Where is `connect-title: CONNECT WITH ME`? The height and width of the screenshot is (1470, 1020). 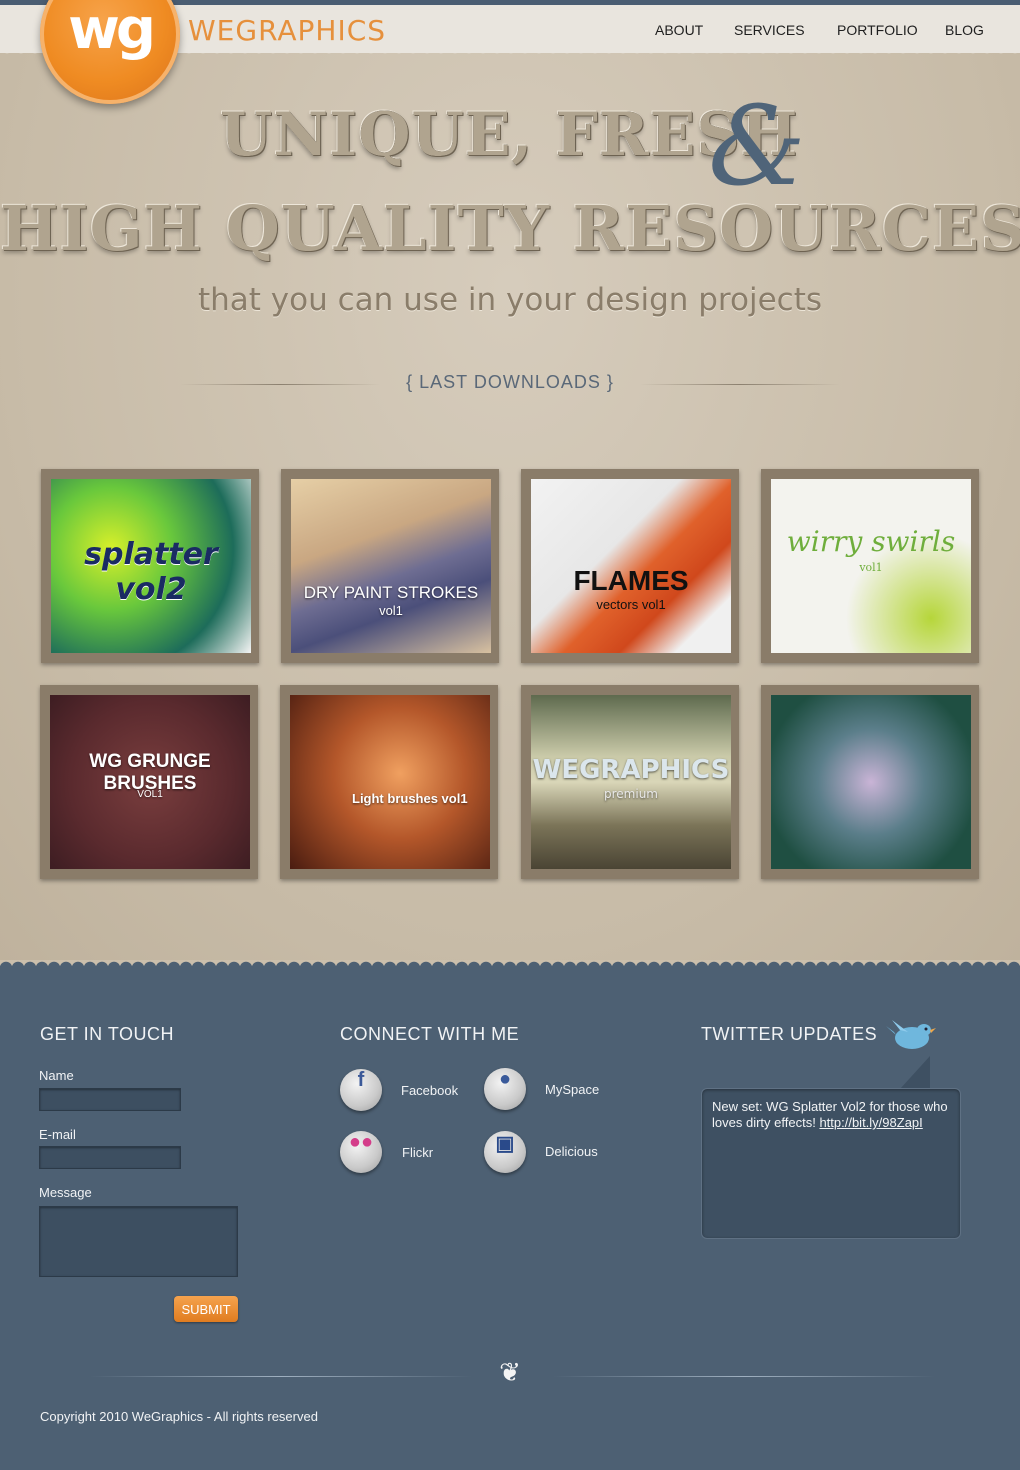
connect-title: CONNECT WITH ME is located at coordinates (430, 1034).